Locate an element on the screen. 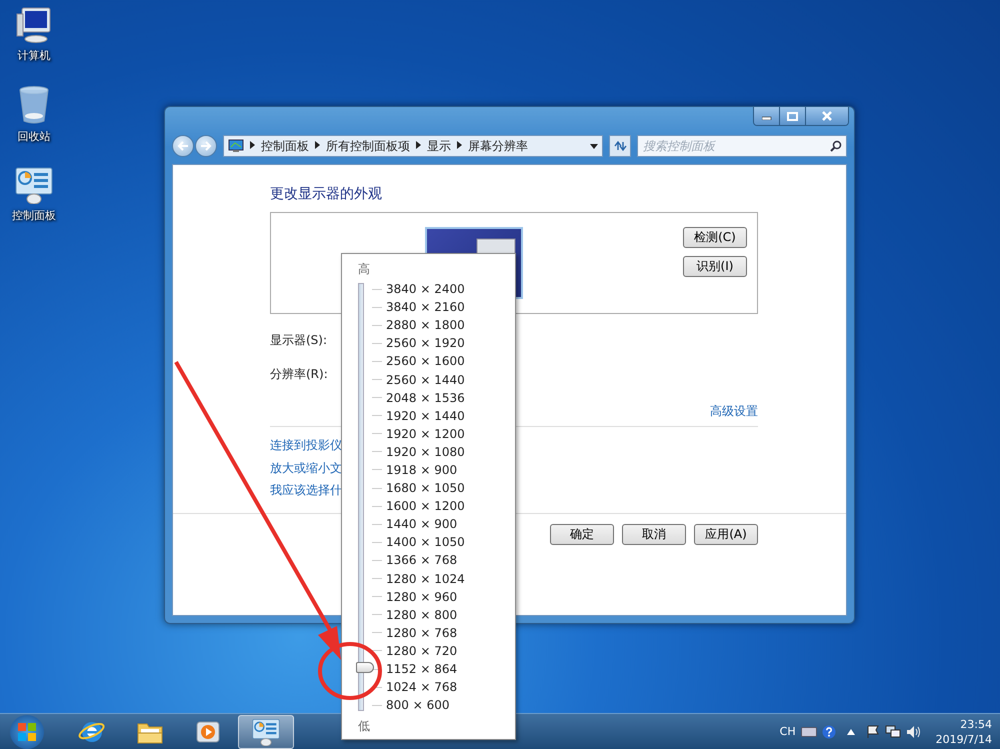 This screenshot has height=749, width=1000. keyboard-icon is located at coordinates (808, 731).